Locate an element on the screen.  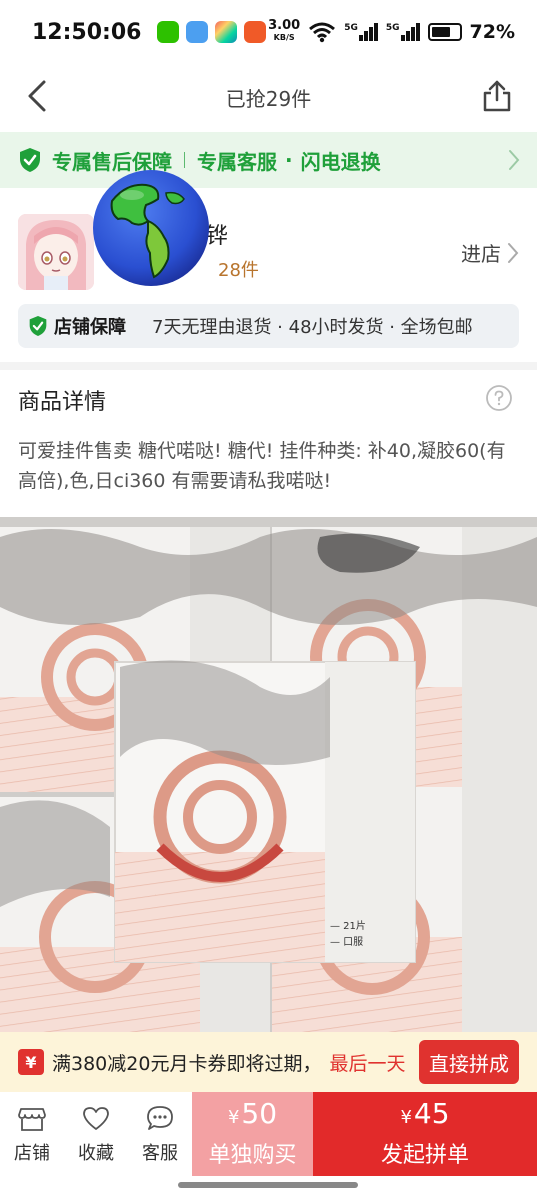
buy-single-label: 单独购买 is located at coordinates (252, 1155).